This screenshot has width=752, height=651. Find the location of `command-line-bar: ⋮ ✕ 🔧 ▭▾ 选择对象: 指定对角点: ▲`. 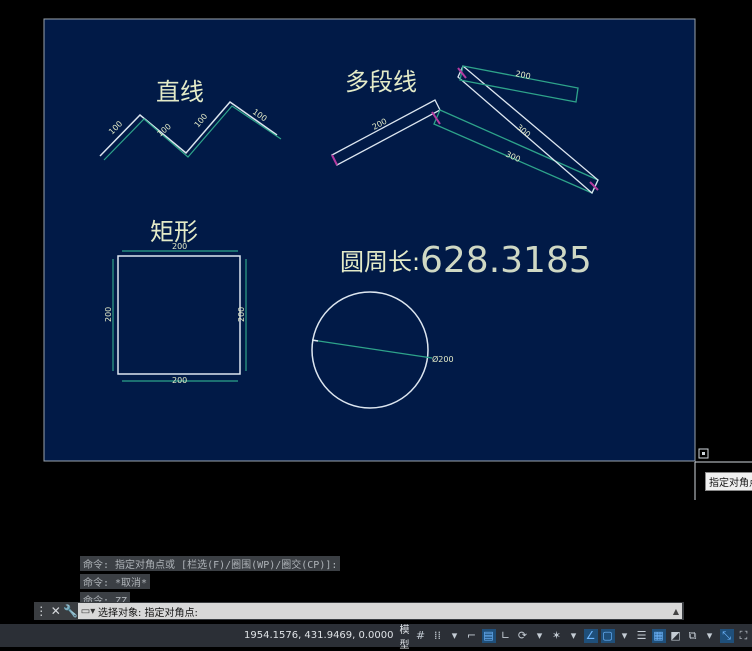

command-line-bar: ⋮ ✕ 🔧 ▭▾ 选择对象: 指定对角点: ▲ is located at coordinates (359, 611).